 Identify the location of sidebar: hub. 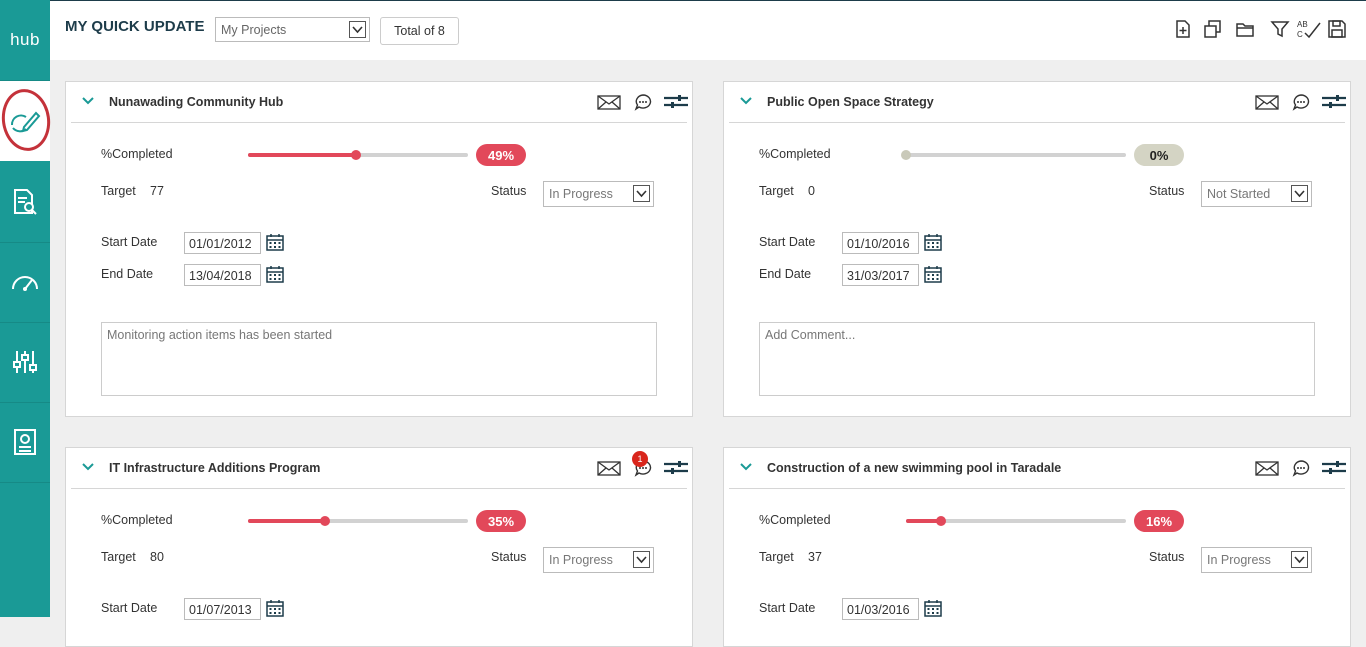
(27, 308).